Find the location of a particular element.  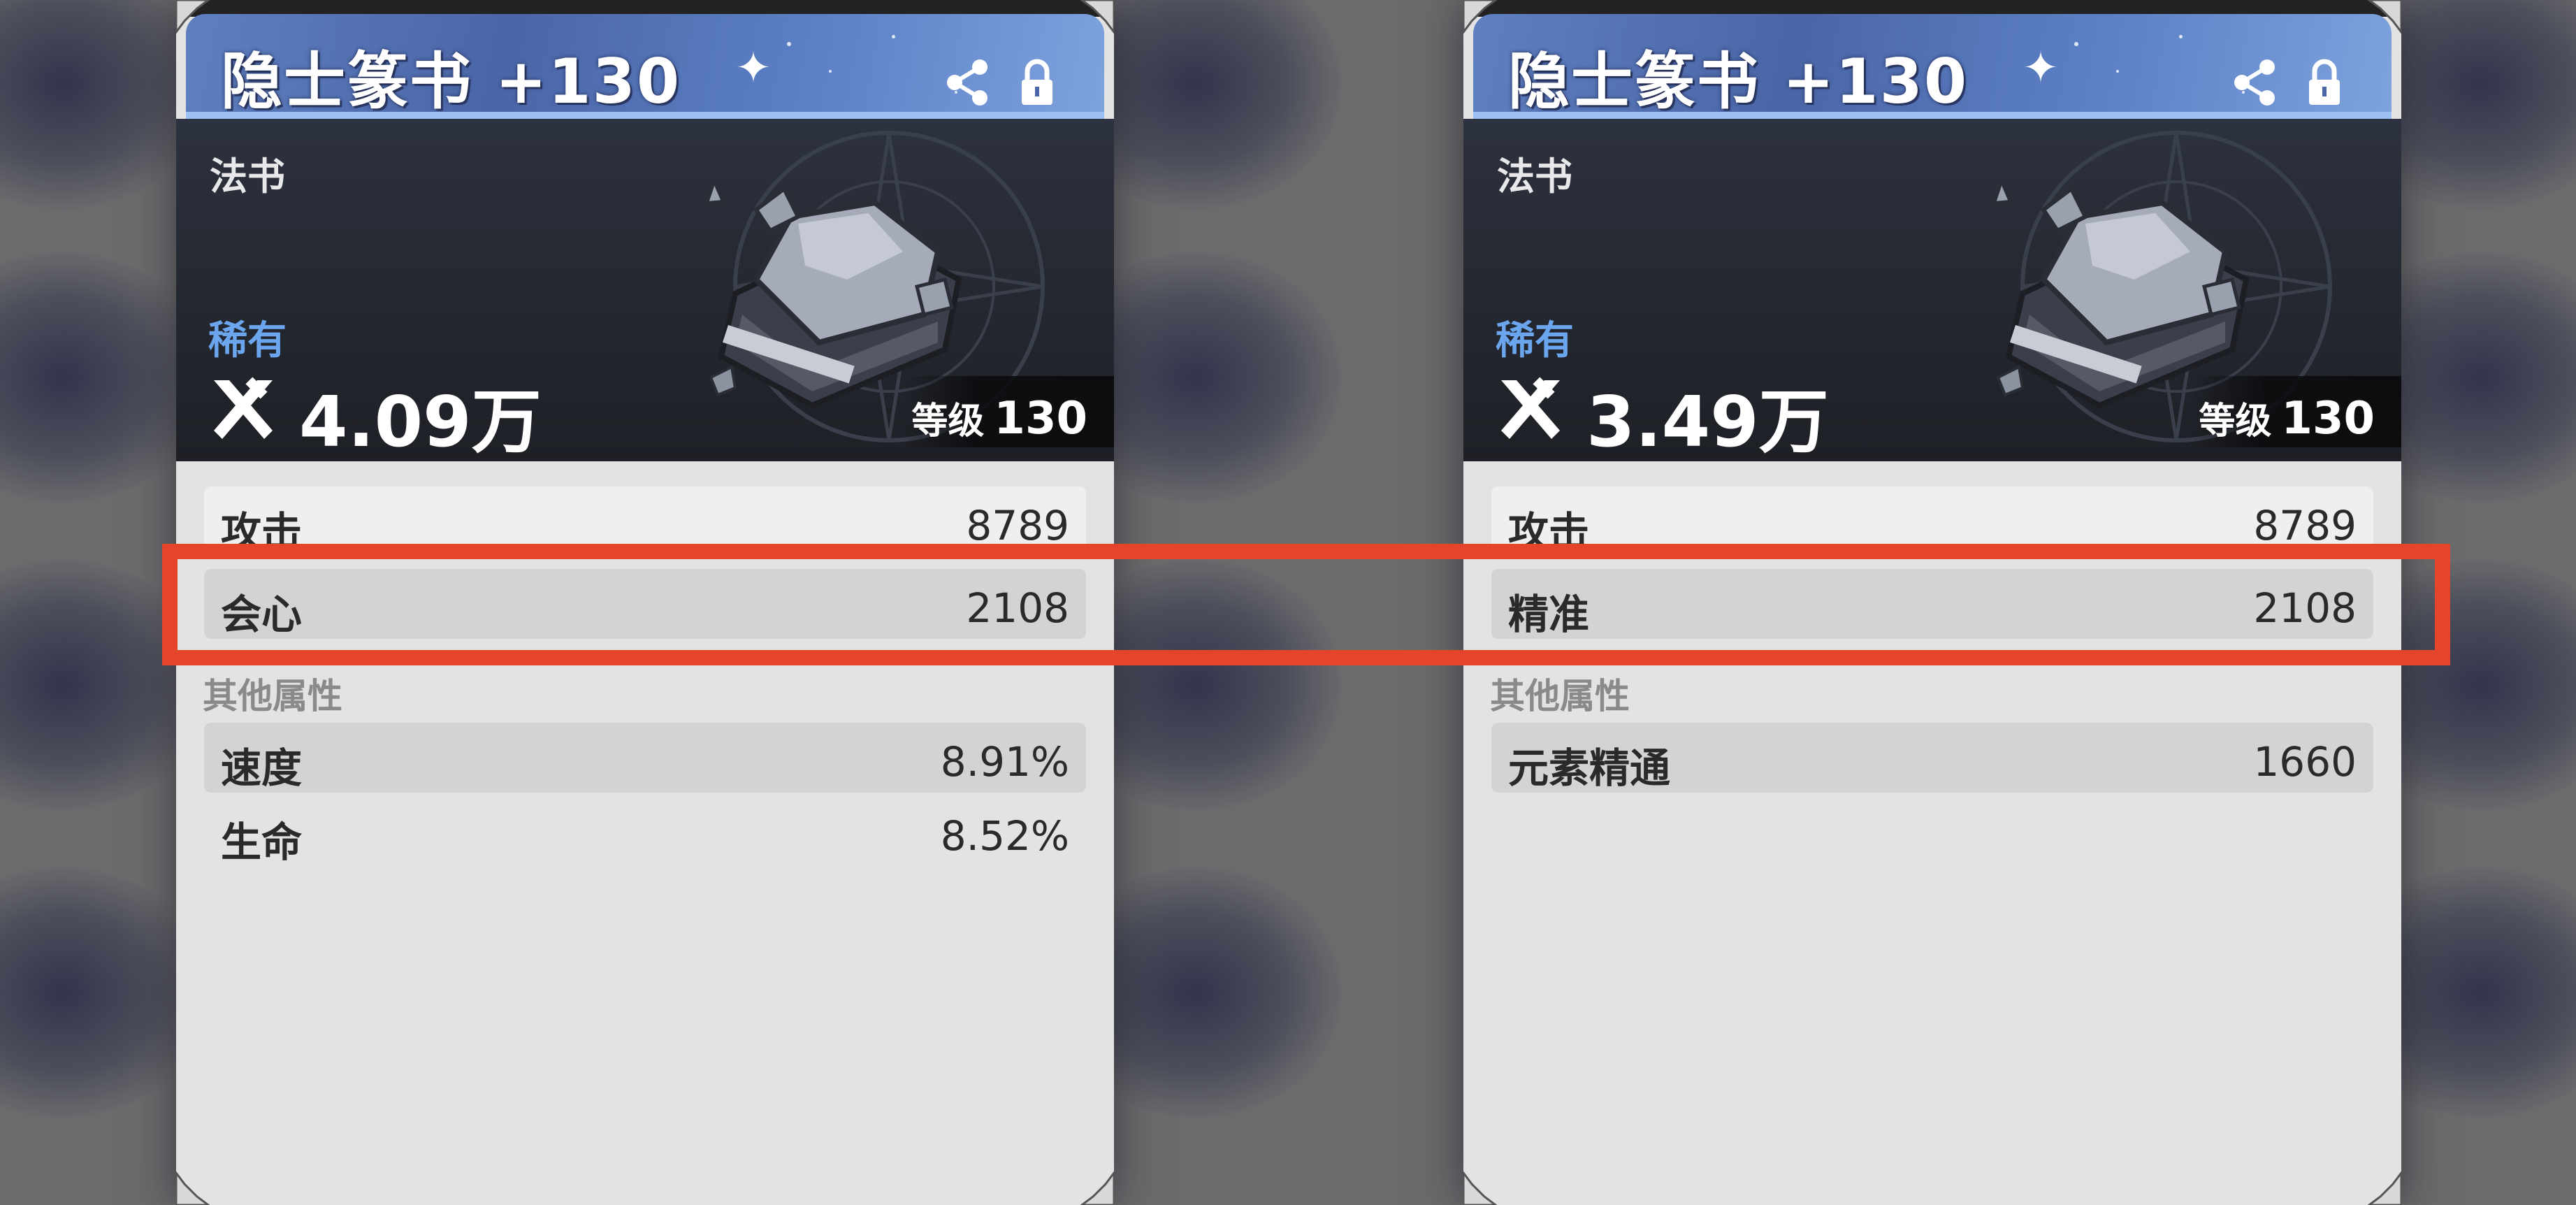

stat-value: 8.91% is located at coordinates (1005, 762).